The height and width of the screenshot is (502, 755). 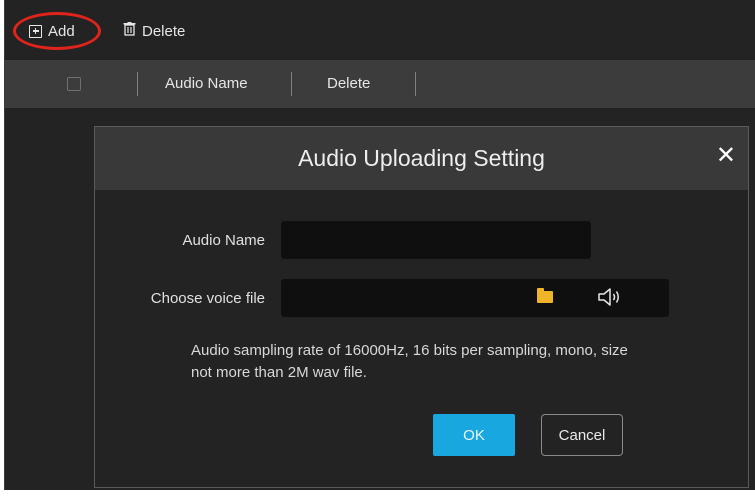 What do you see at coordinates (582, 435) in the screenshot?
I see `cancel-button: Cancel` at bounding box center [582, 435].